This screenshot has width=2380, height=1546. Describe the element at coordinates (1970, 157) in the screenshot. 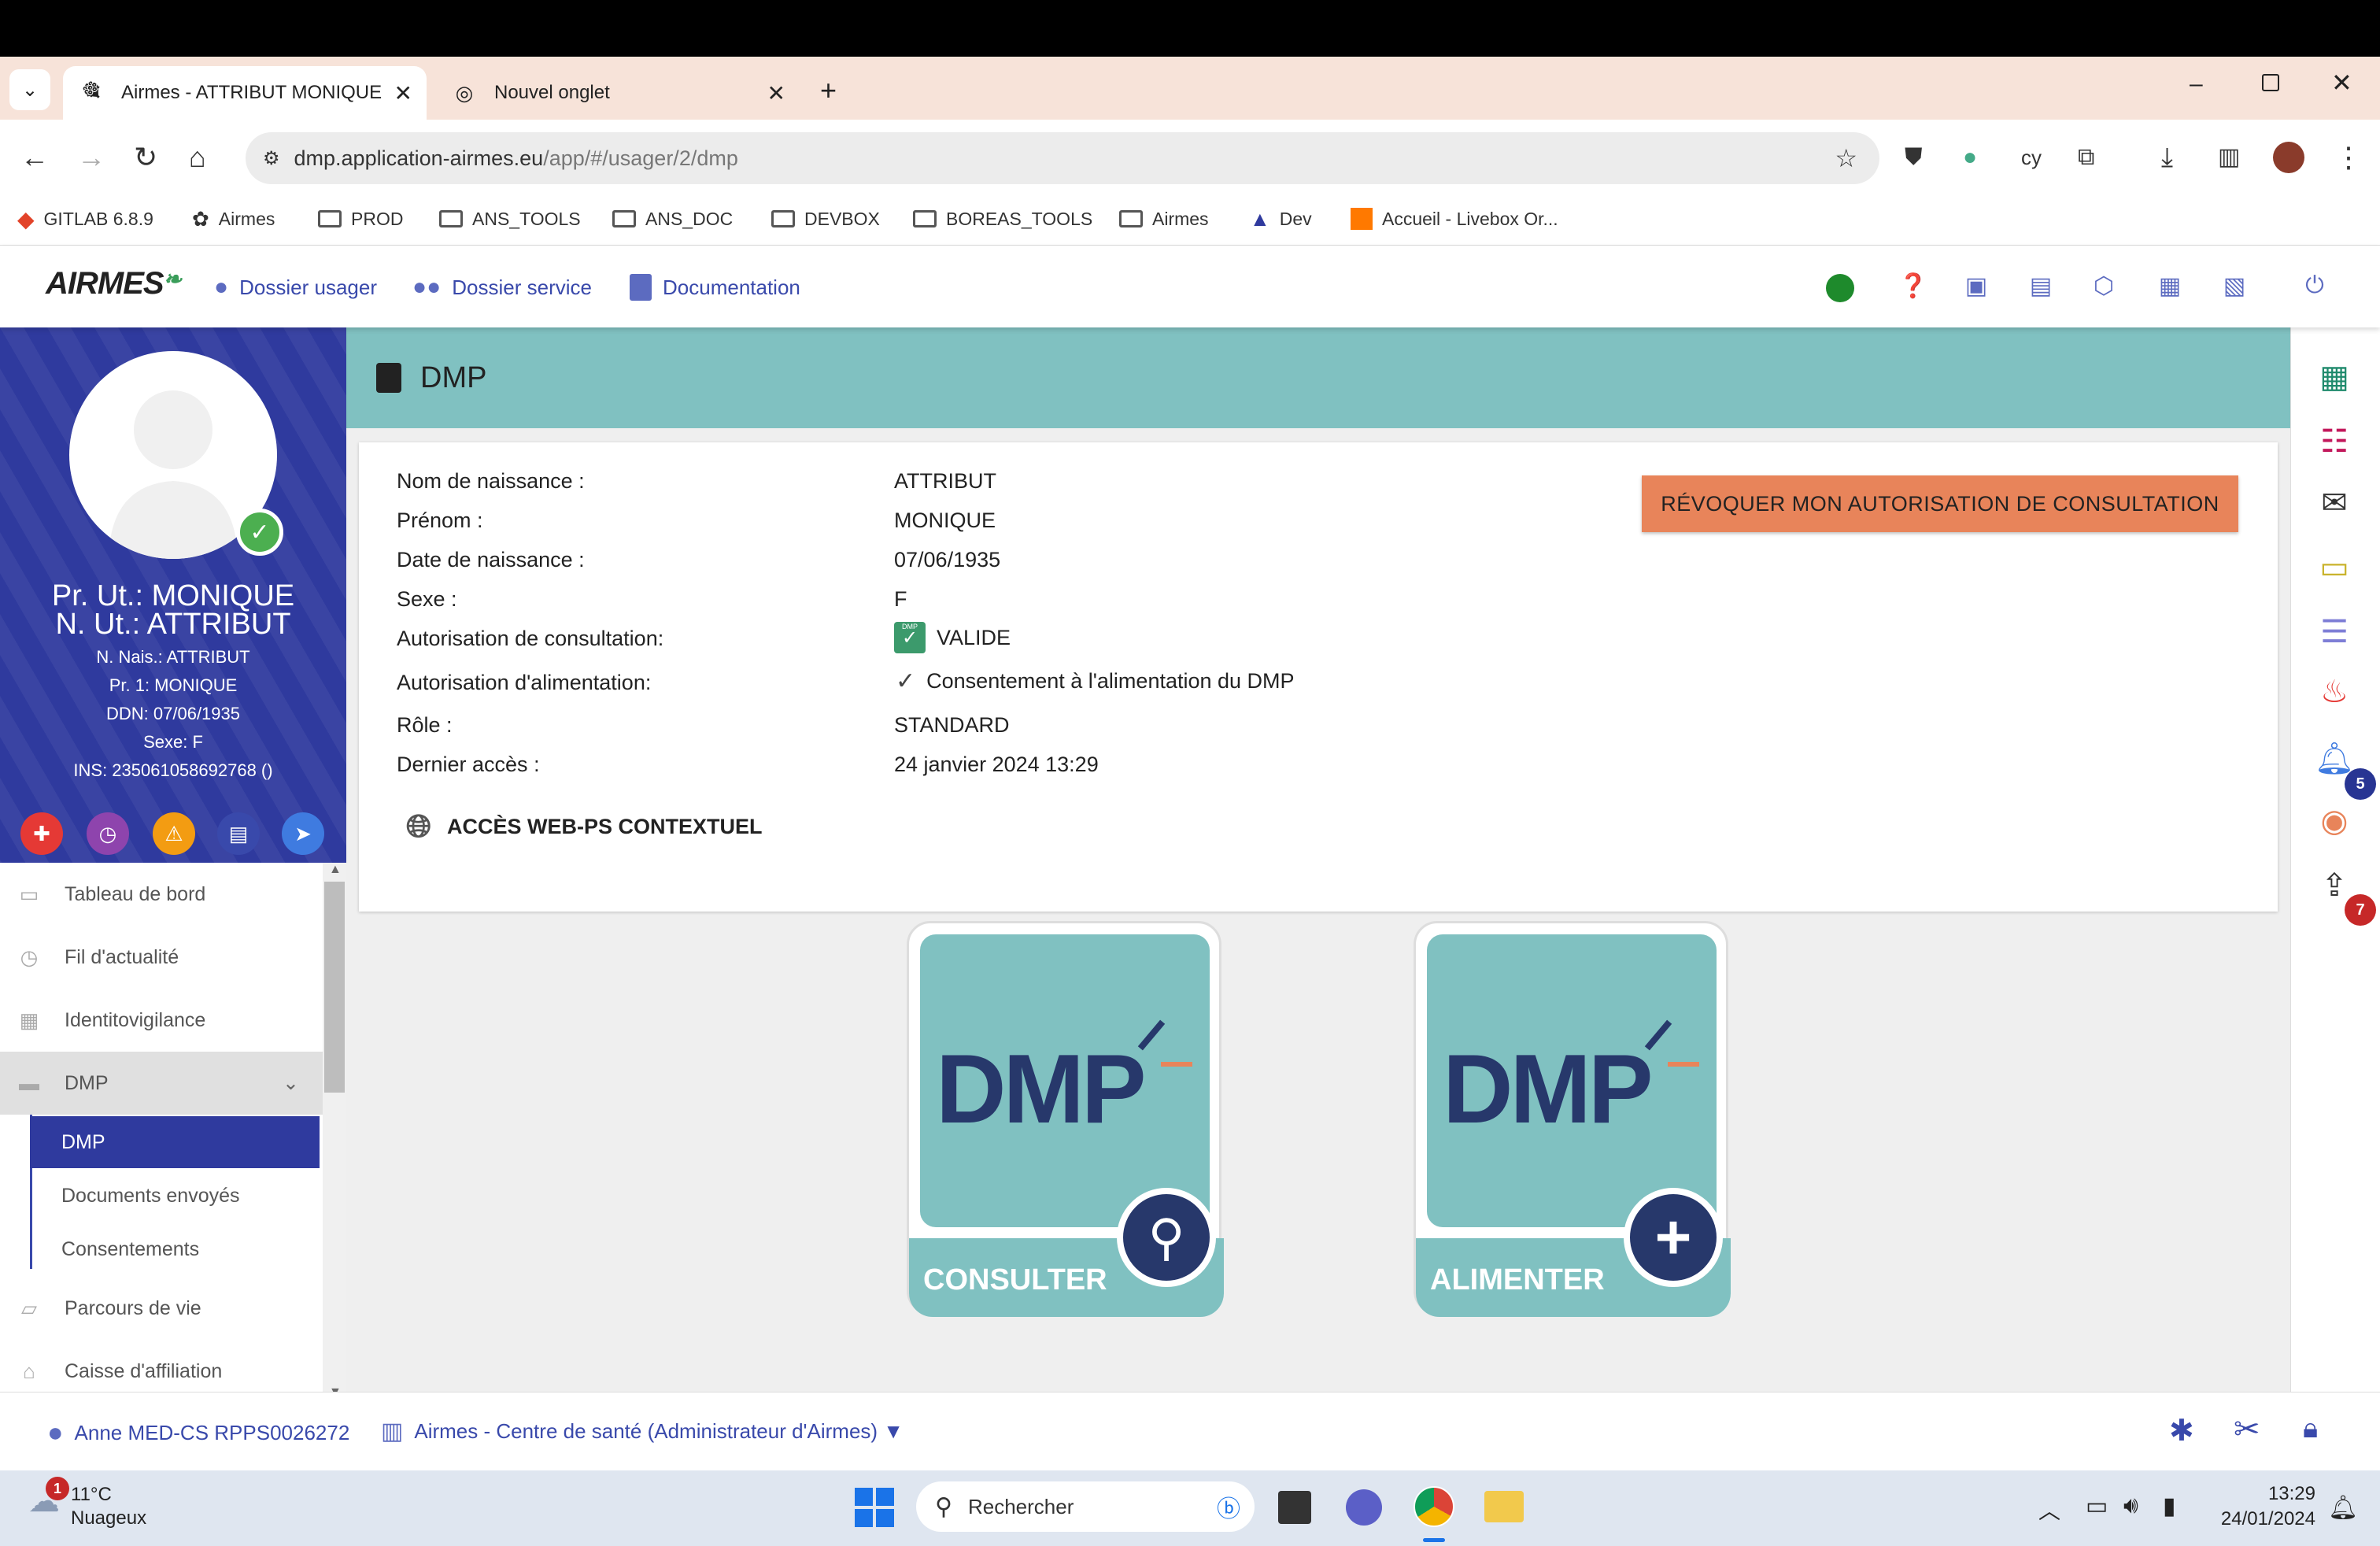

I see `extension-icon: ●` at that location.